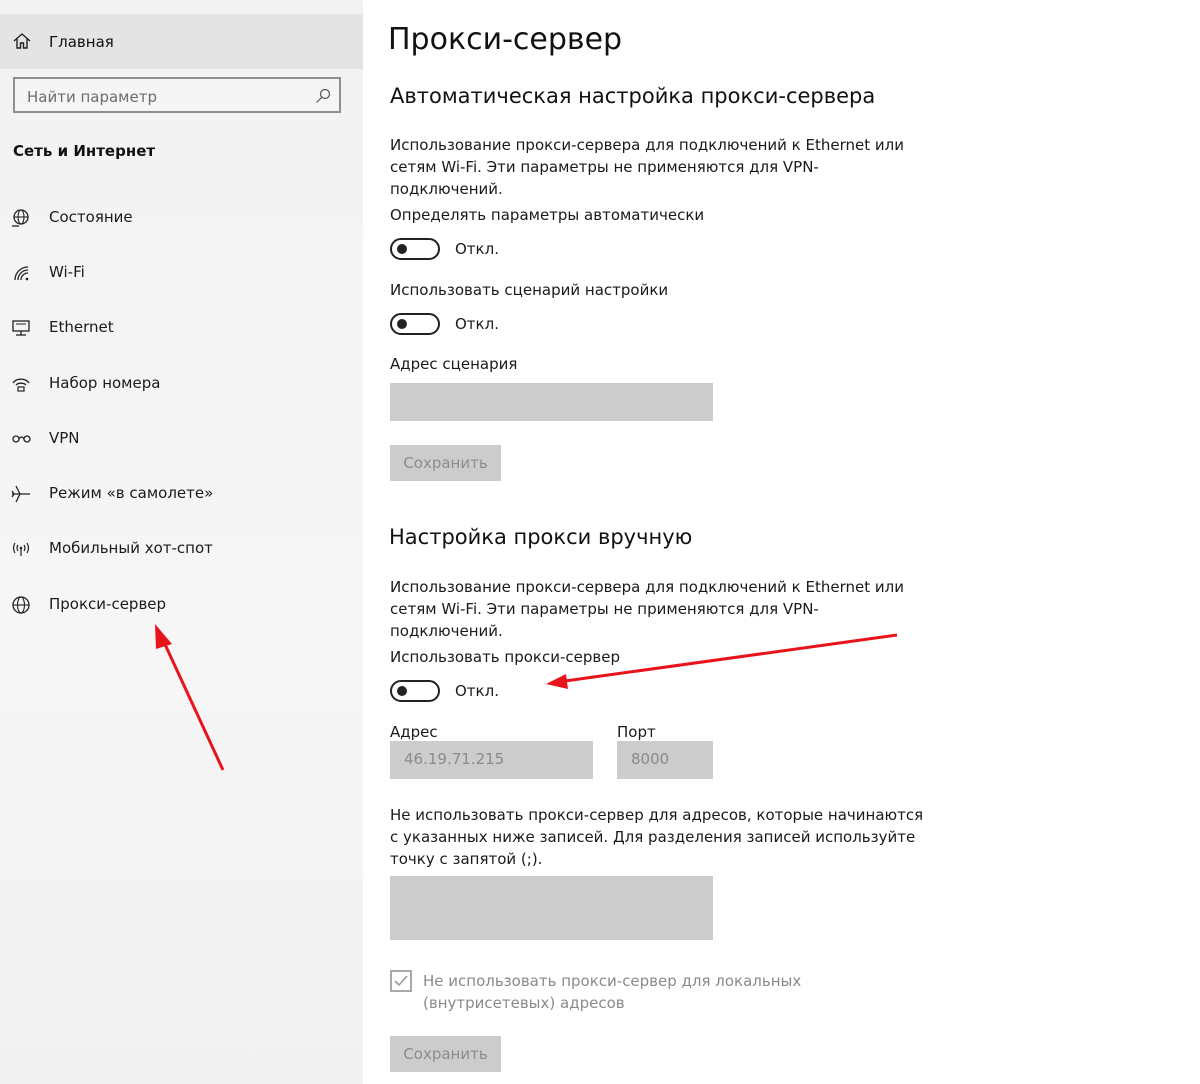 The width and height of the screenshot is (1200, 1084). I want to click on detect-settings-state: Откл., so click(477, 249).